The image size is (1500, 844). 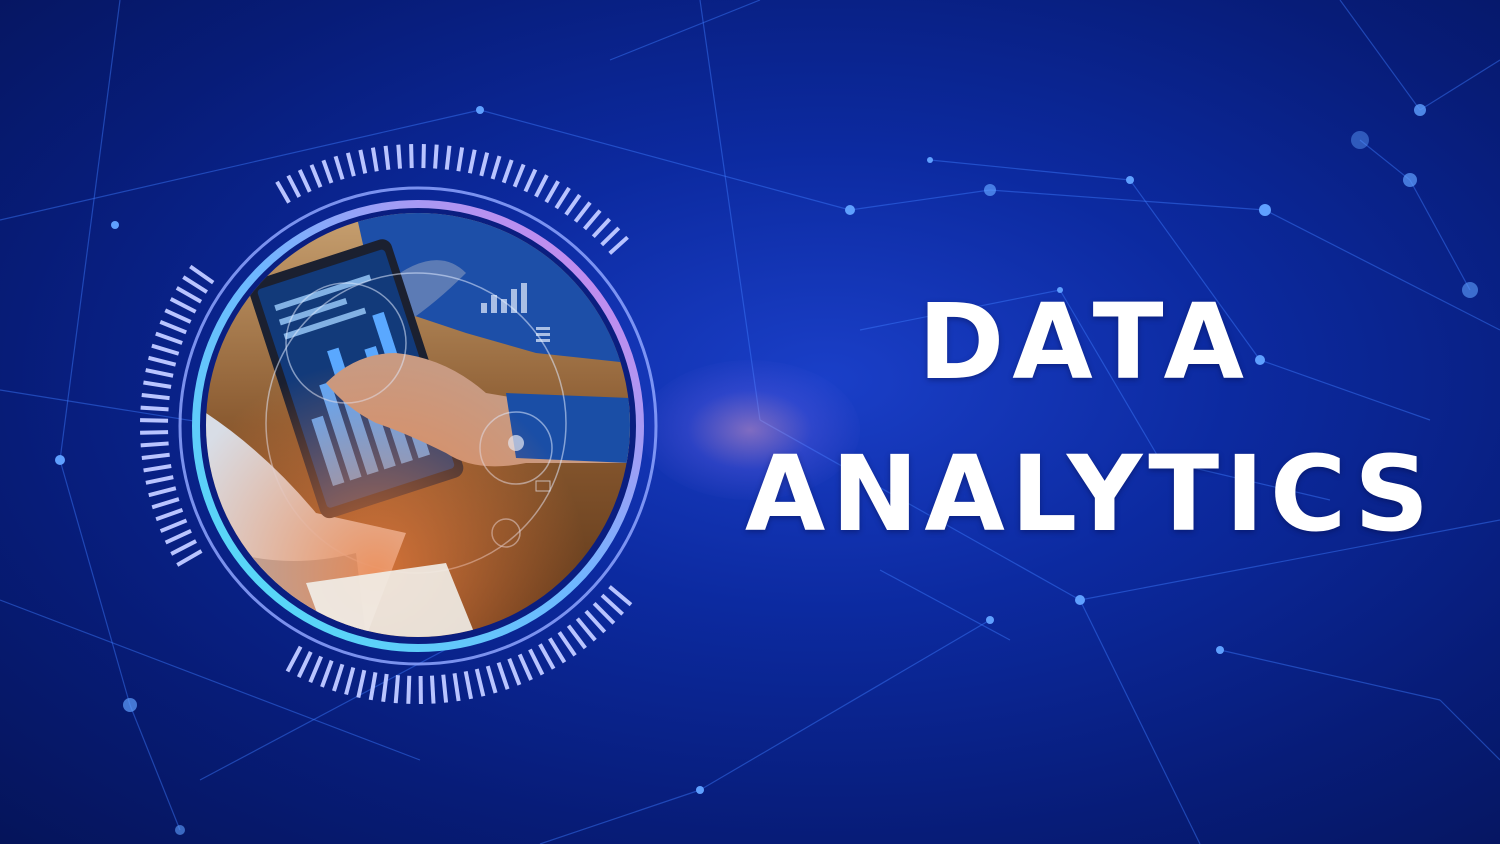 What do you see at coordinates (1090, 494) in the screenshot?
I see `title-line-analytics: ANALYTICS` at bounding box center [1090, 494].